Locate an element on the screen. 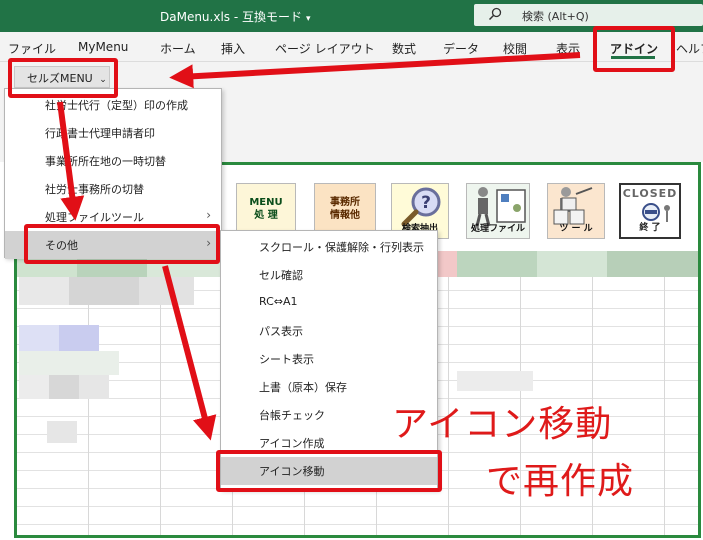 The image size is (703, 540). menu-item-label: 行政書士代理申請者印 is located at coordinates (100, 133).